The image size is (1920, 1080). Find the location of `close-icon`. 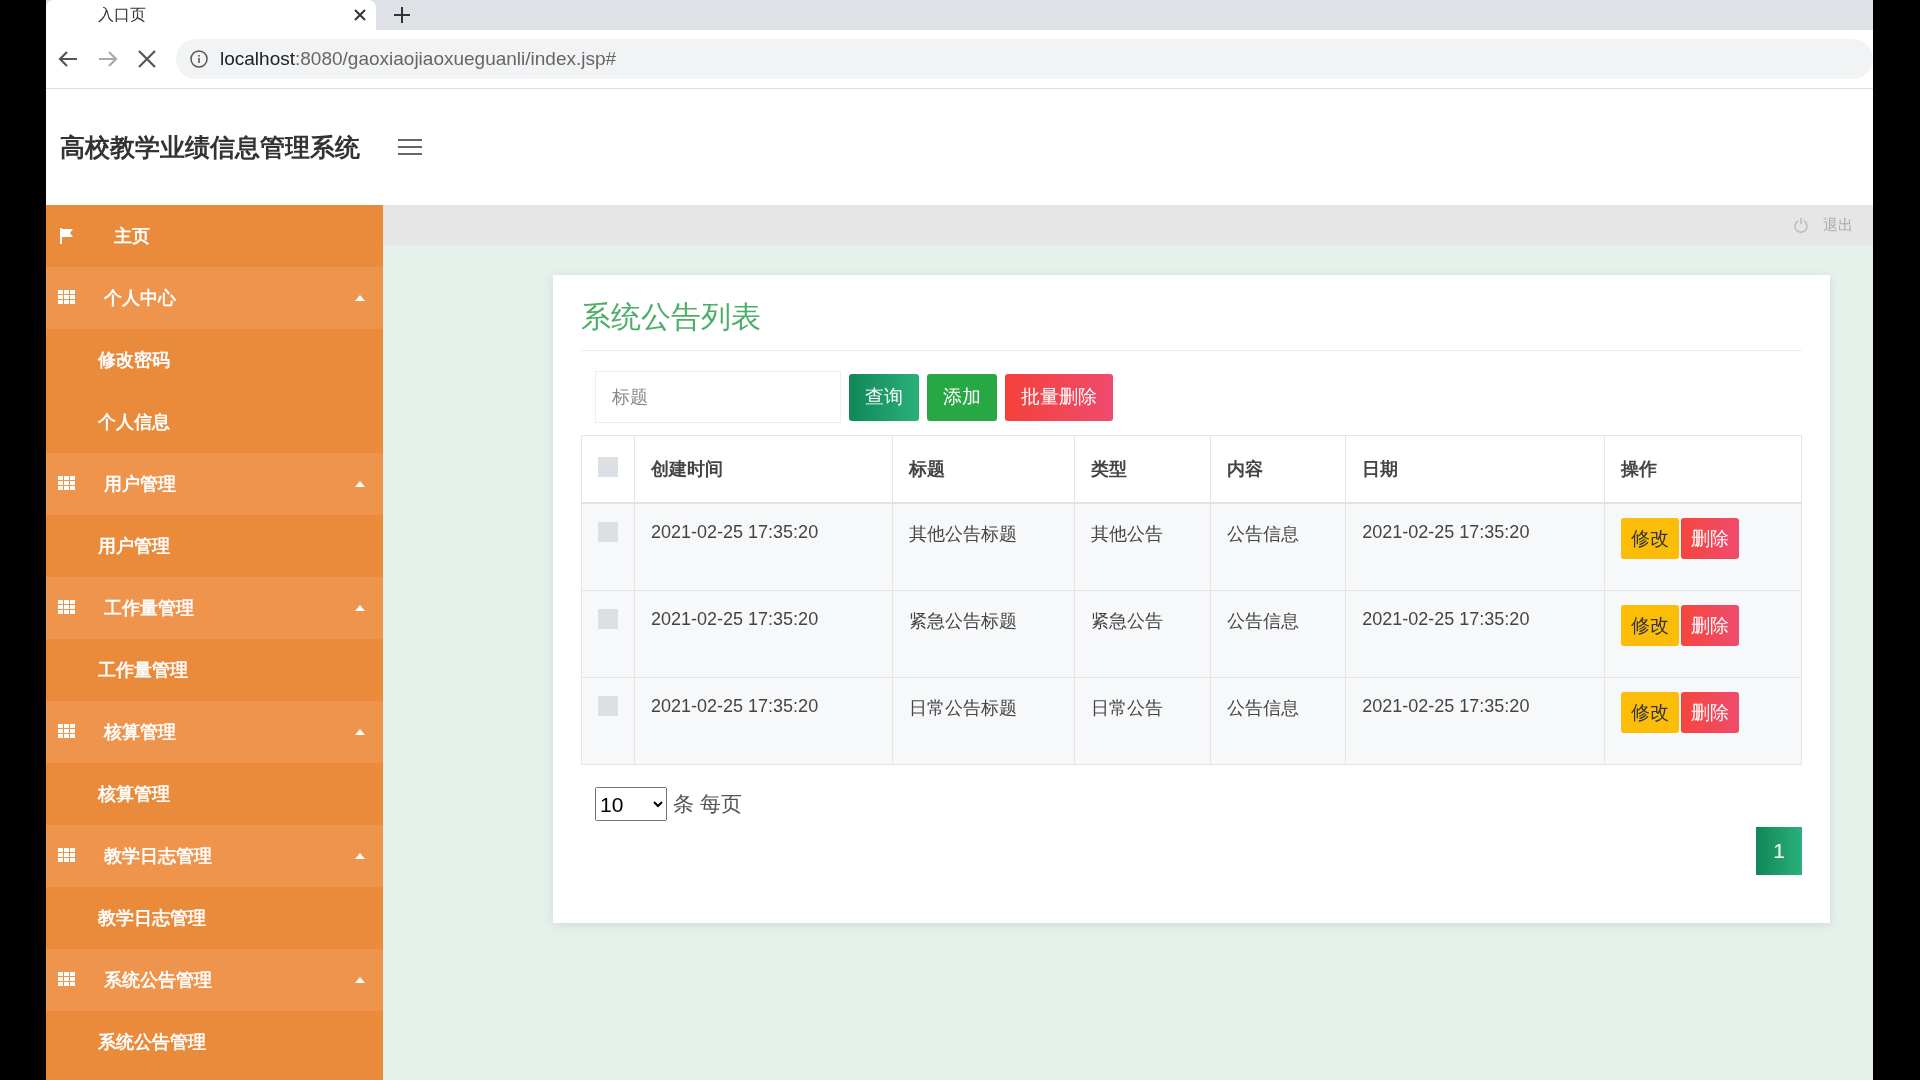

close-icon is located at coordinates (360, 15).